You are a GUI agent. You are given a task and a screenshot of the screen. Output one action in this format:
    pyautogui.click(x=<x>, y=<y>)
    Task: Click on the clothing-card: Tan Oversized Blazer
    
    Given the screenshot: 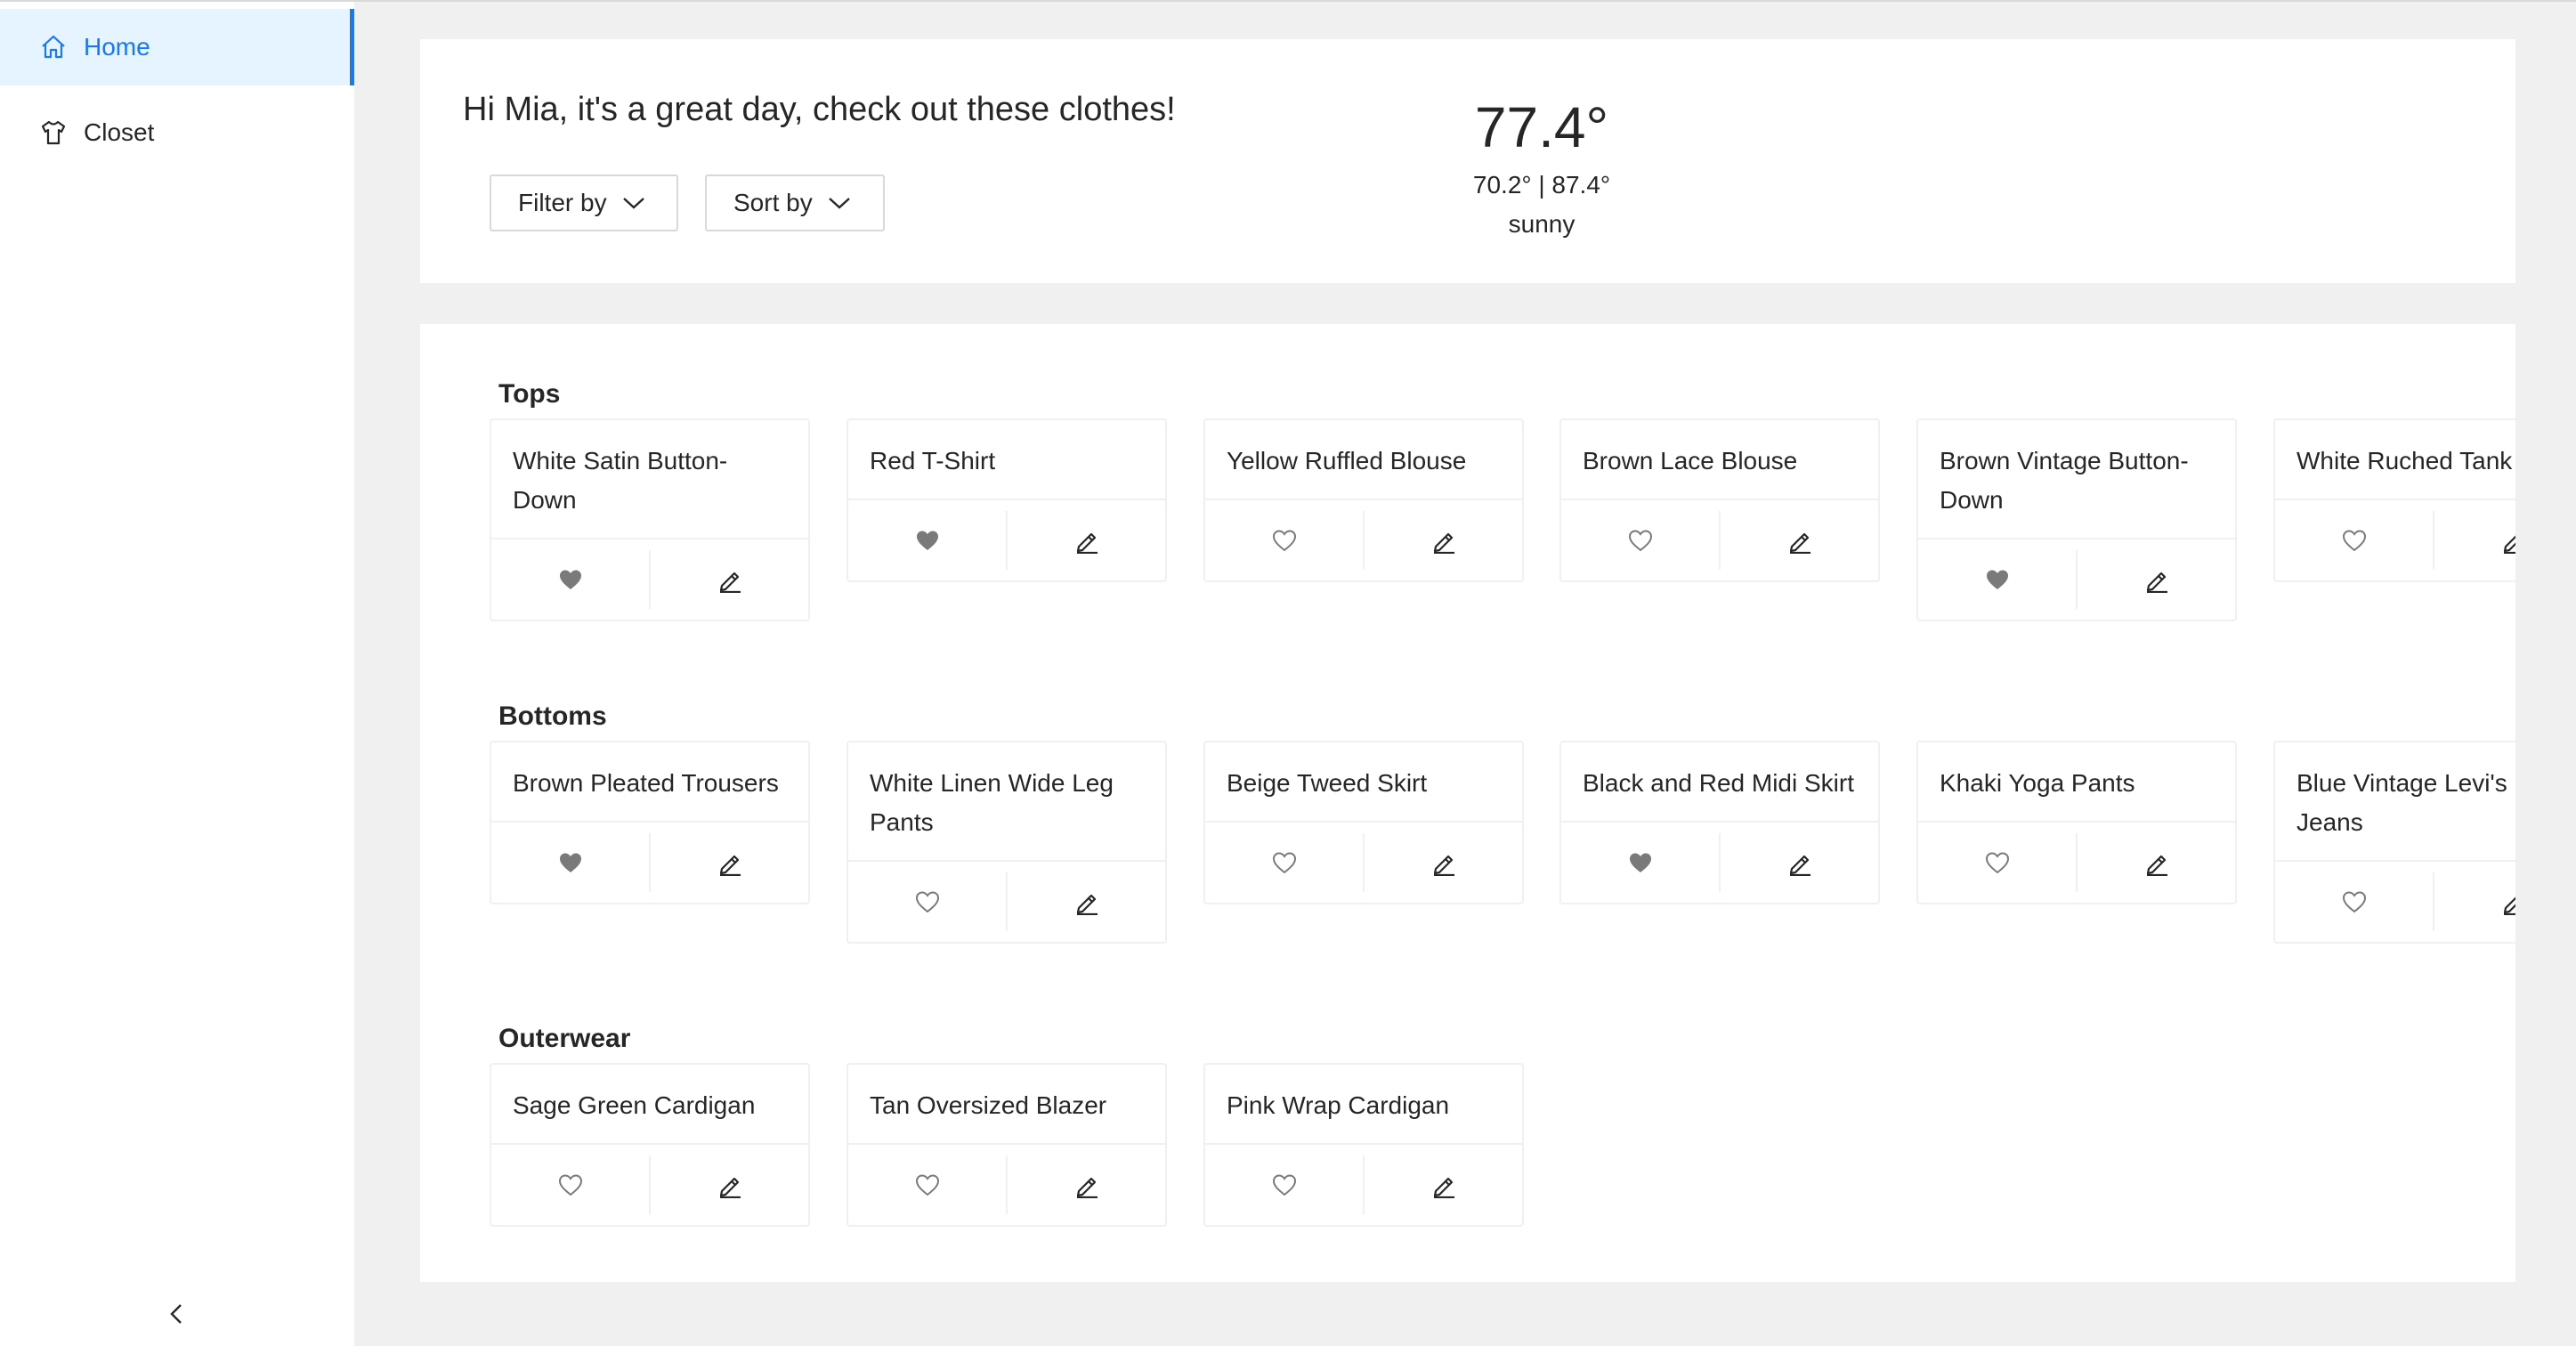 What is the action you would take?
    pyautogui.click(x=1007, y=1145)
    